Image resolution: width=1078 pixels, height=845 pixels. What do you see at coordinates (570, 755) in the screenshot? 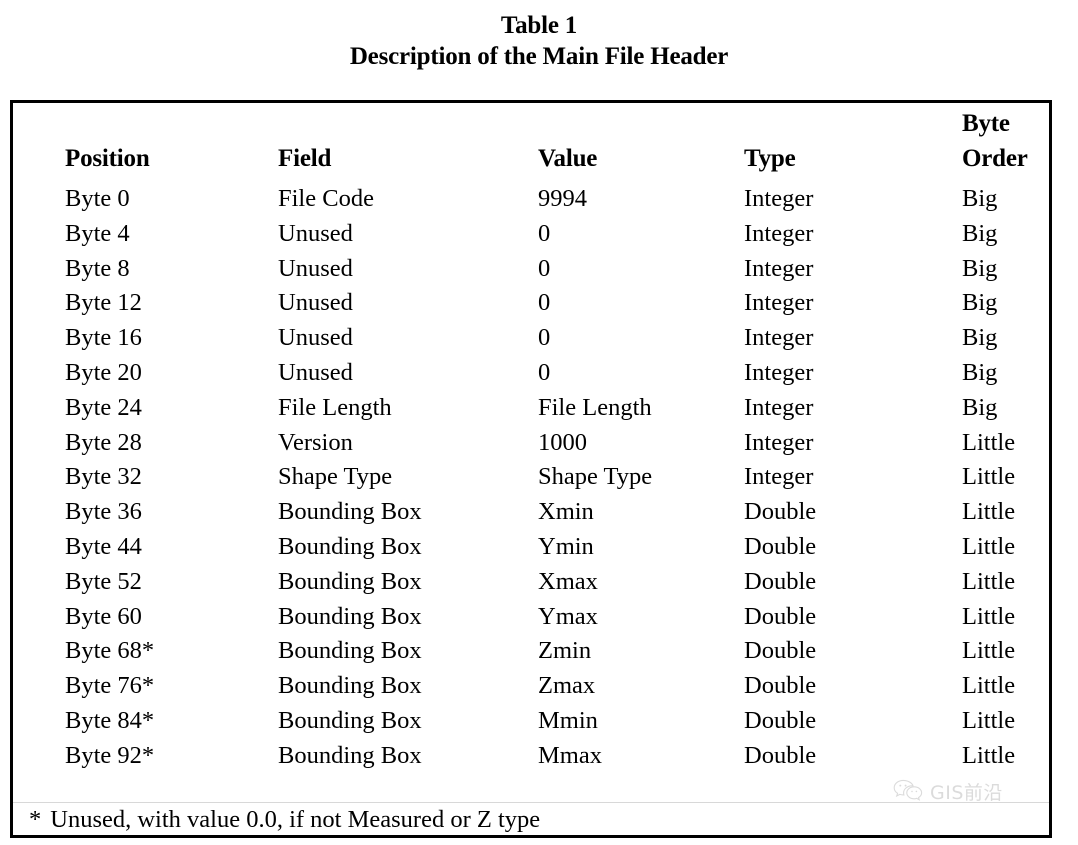
I see `cell-value: Mmax` at bounding box center [570, 755].